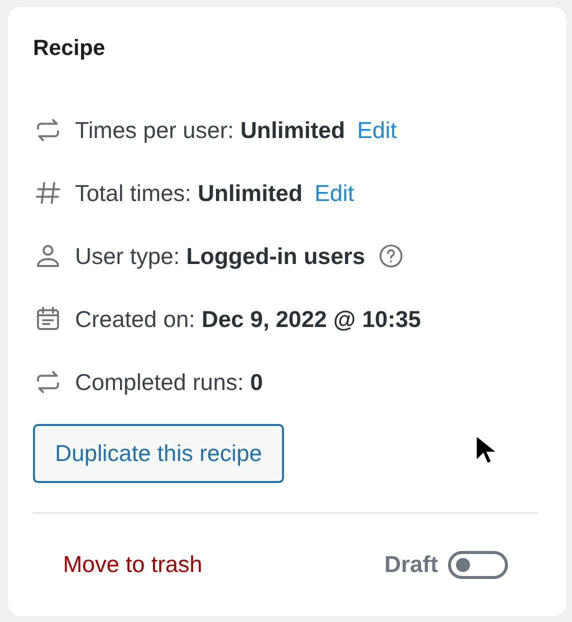  I want to click on duplicate-button: Duplicate this recipe, so click(158, 453).